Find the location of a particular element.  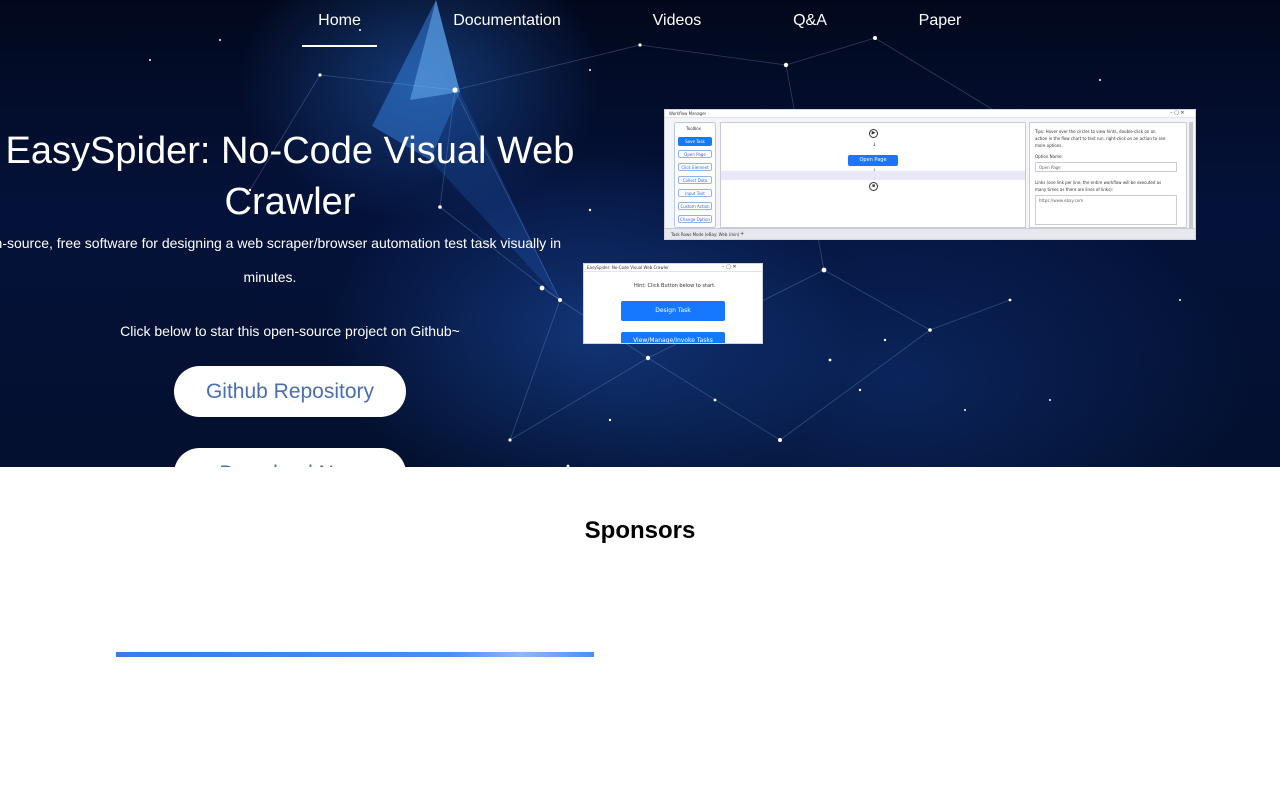

option-name-input: Open Page is located at coordinates (1106, 167).